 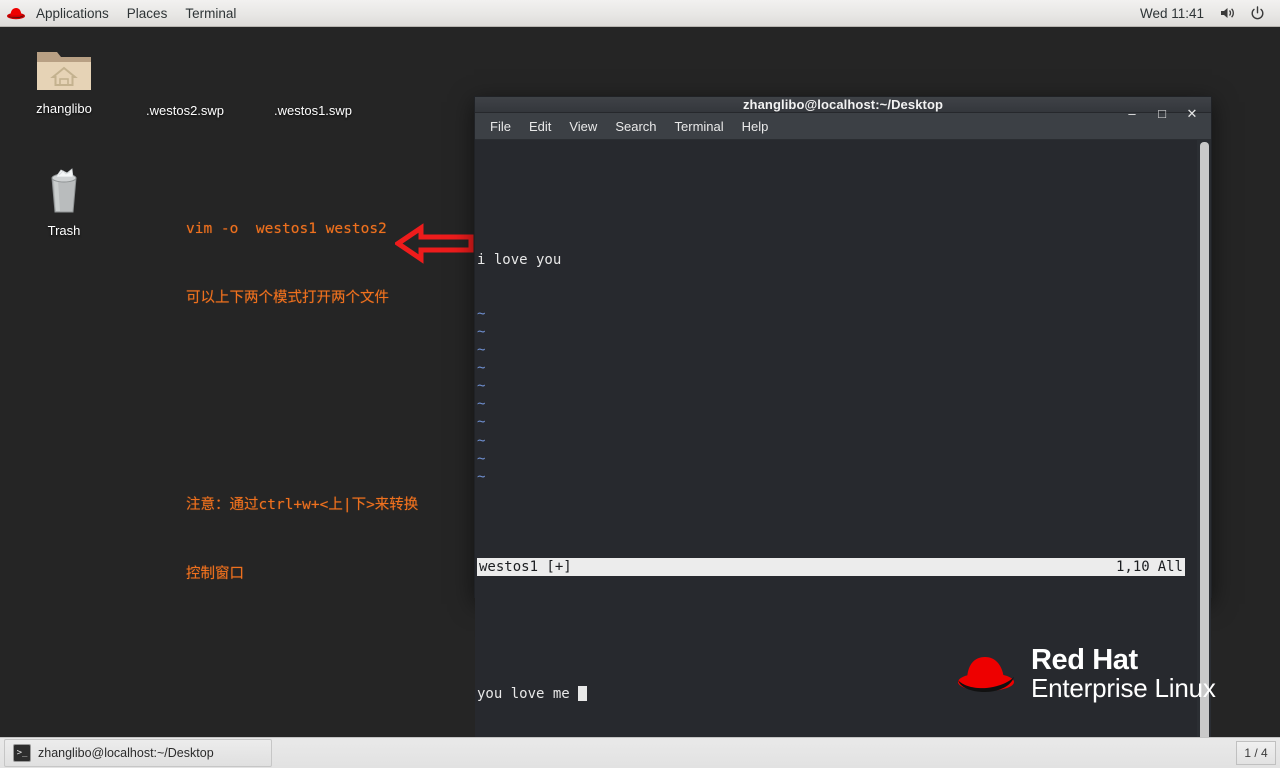 I want to click on vim-status-filename: westos1 [+], so click(x=525, y=567).